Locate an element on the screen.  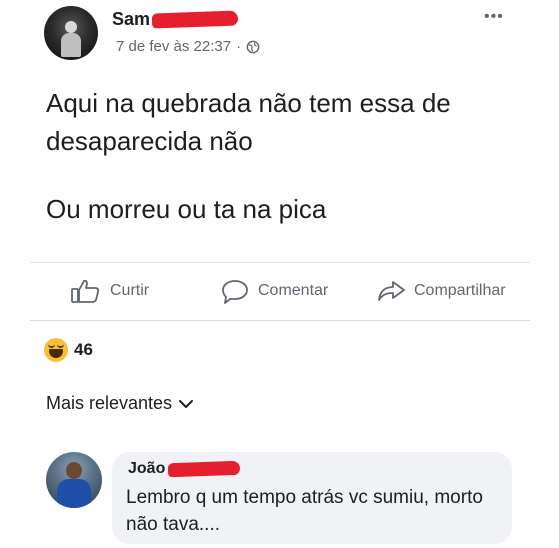
like-button: Curtir is located at coordinates (109, 291).